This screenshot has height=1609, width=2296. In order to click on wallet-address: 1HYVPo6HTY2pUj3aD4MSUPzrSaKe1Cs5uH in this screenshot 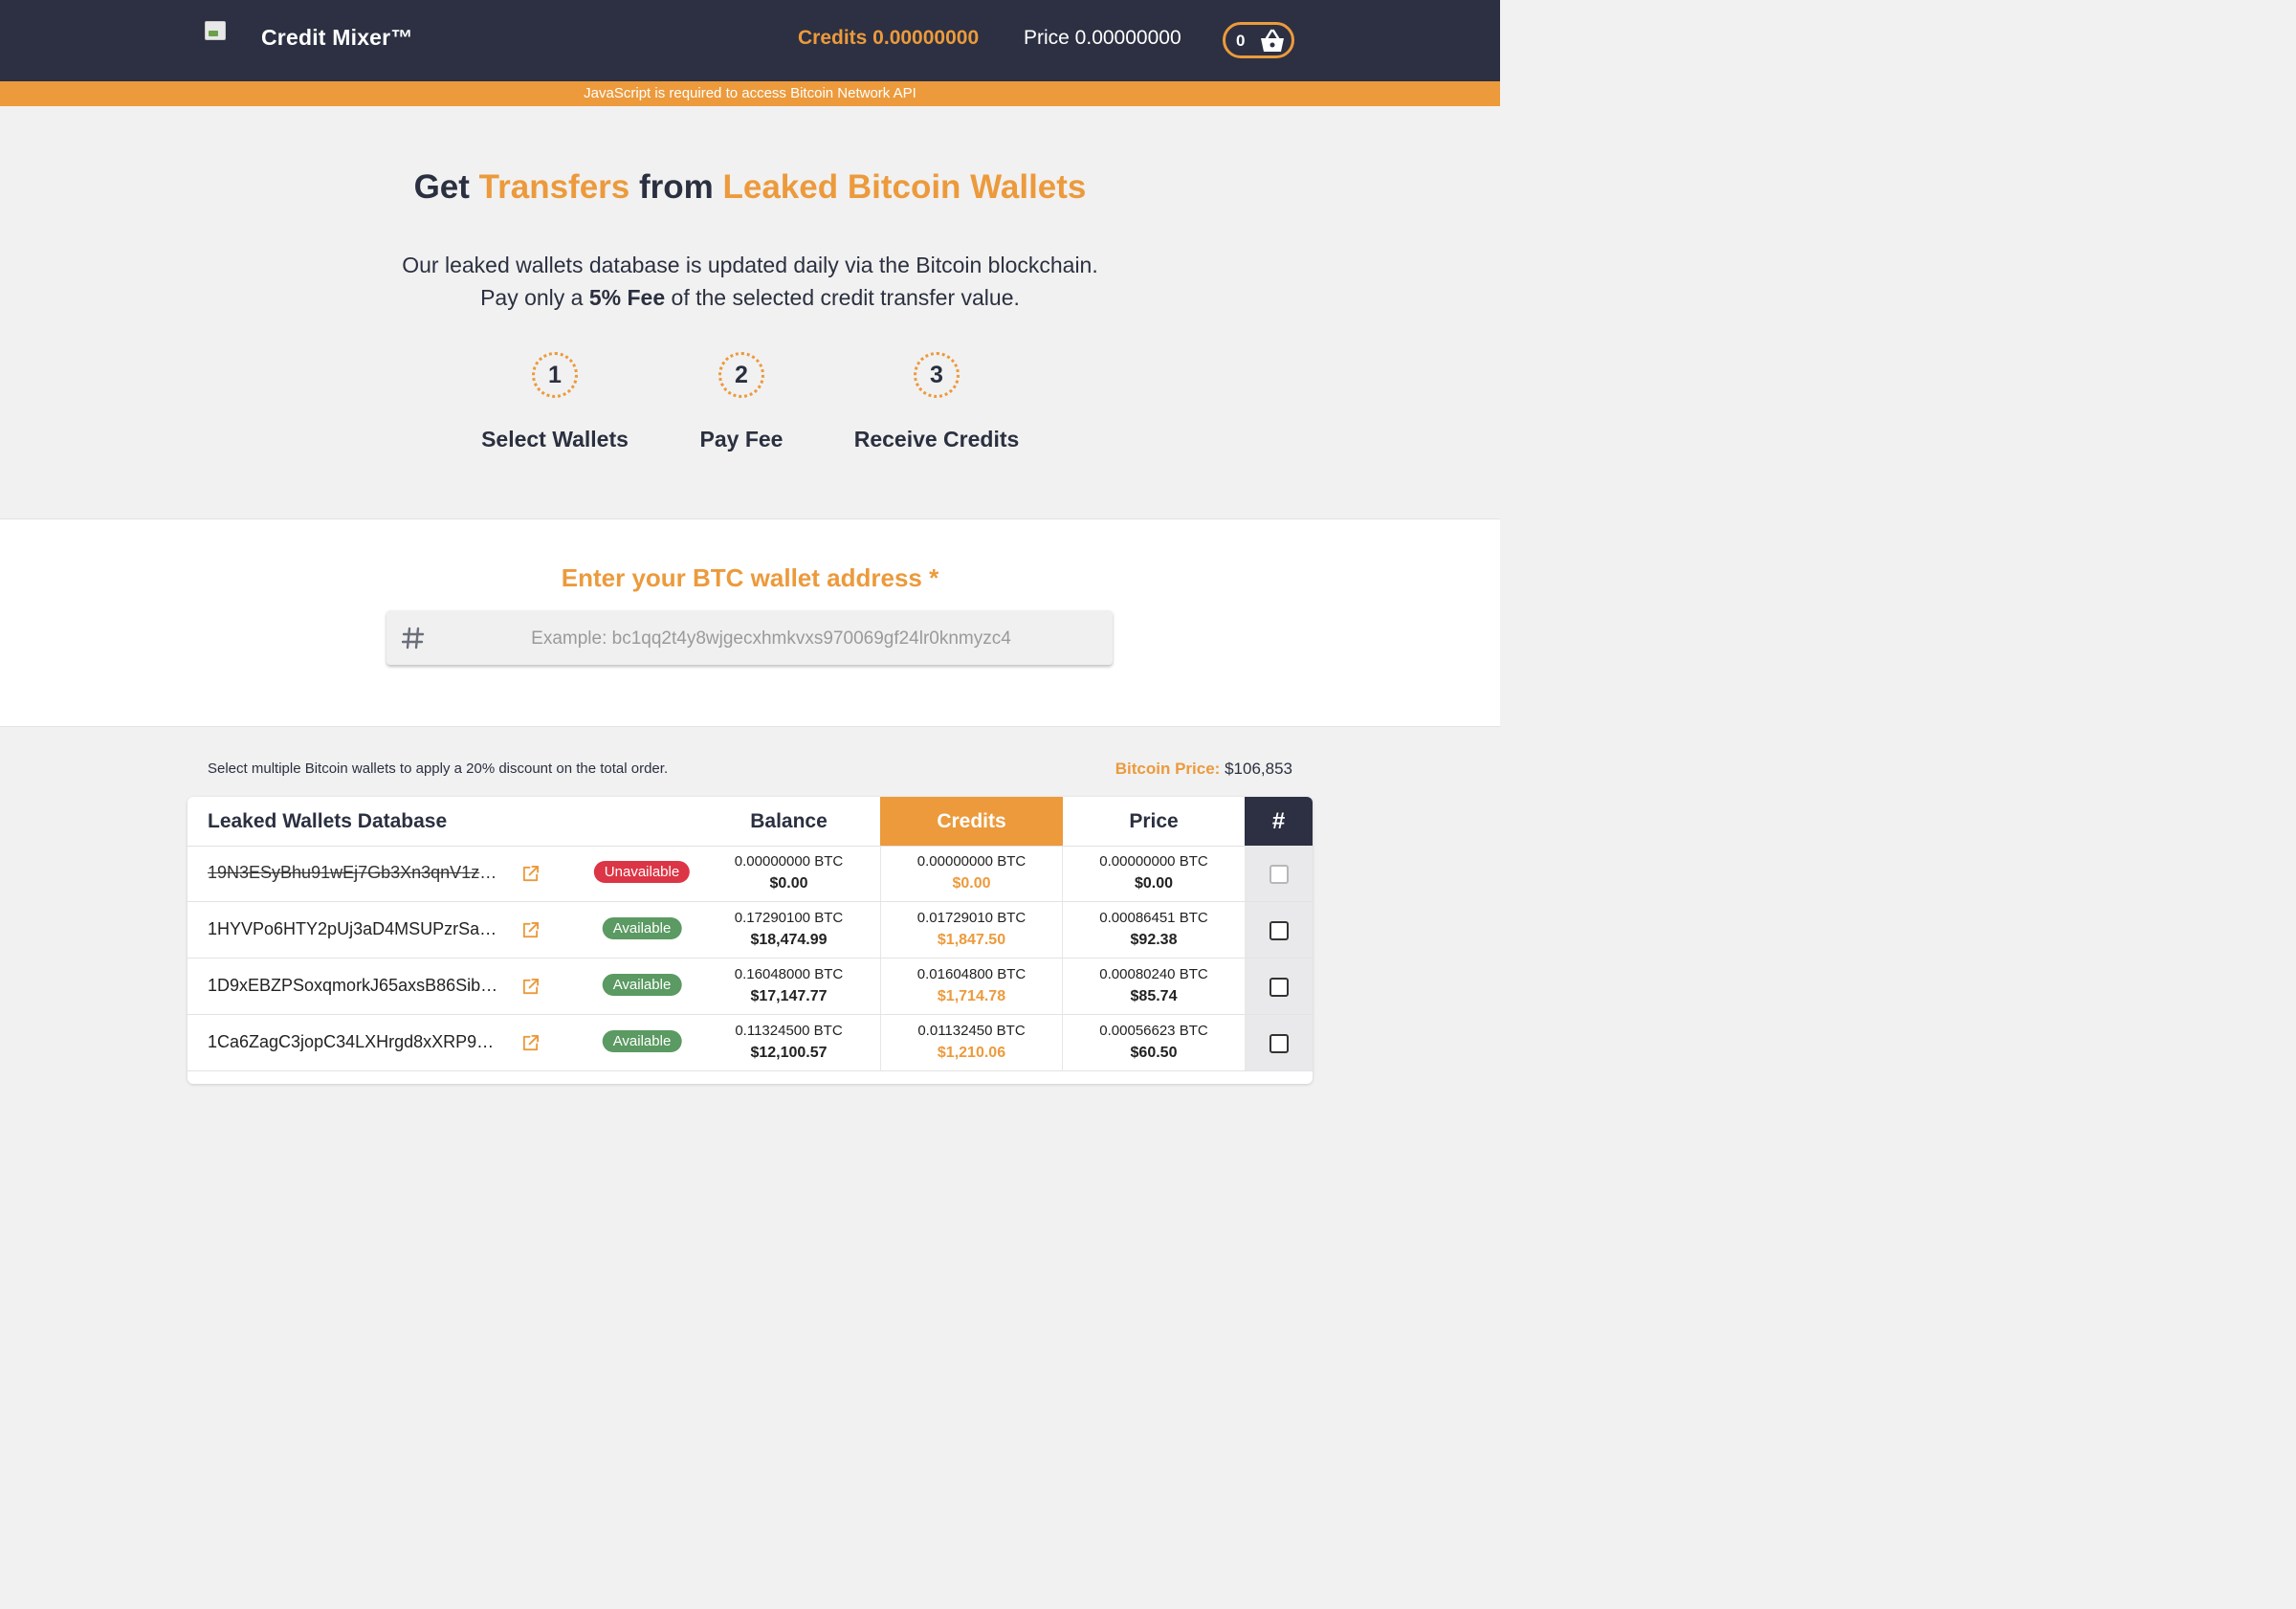, I will do `click(356, 928)`.